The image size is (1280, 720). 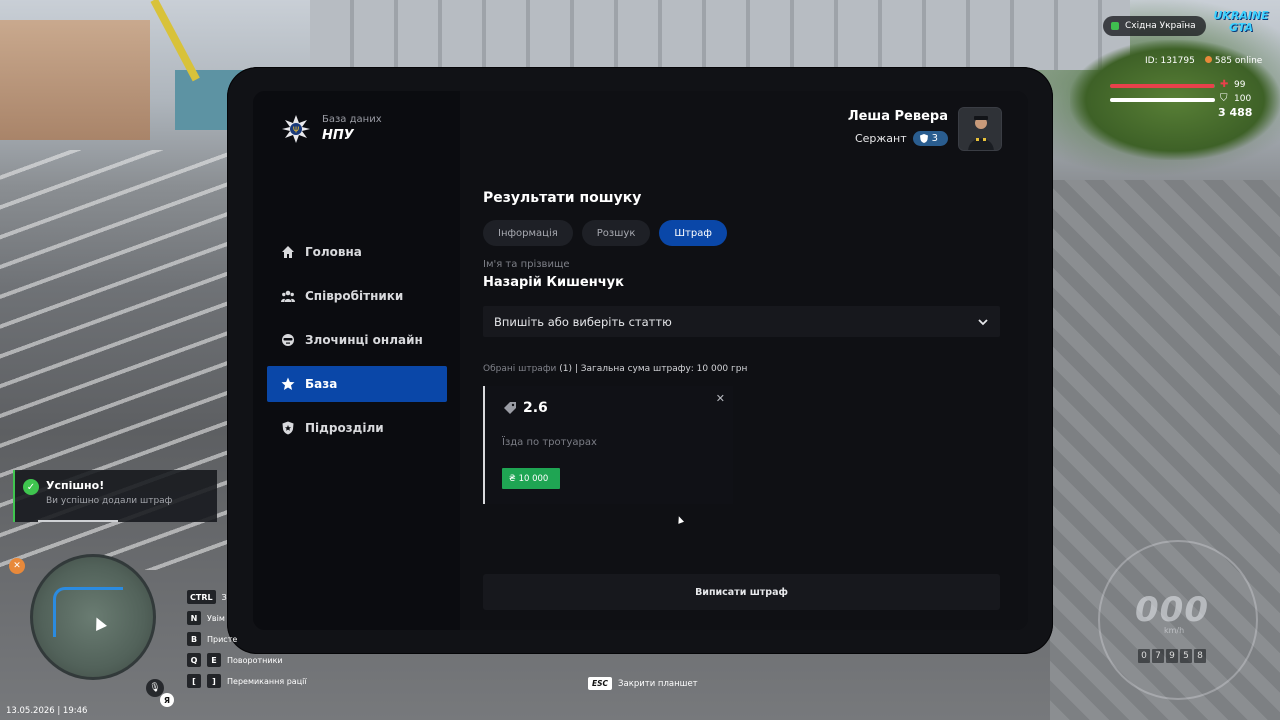 I want to click on key: N, so click(x=194, y=618).